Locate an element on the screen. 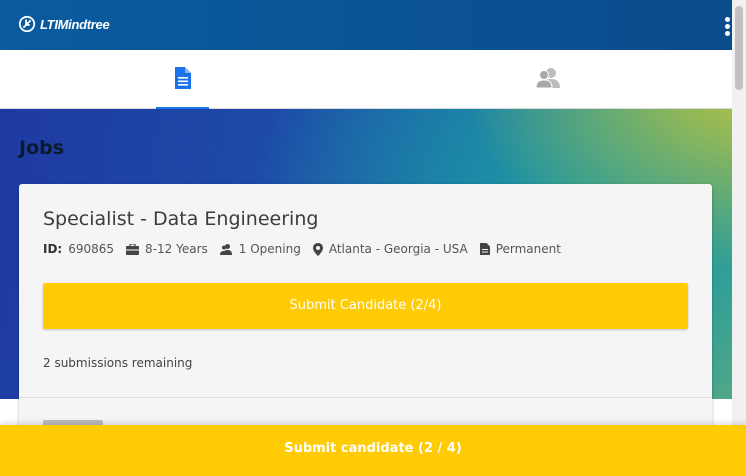 This screenshot has height=476, width=746. tab-jobs is located at coordinates (183, 80).